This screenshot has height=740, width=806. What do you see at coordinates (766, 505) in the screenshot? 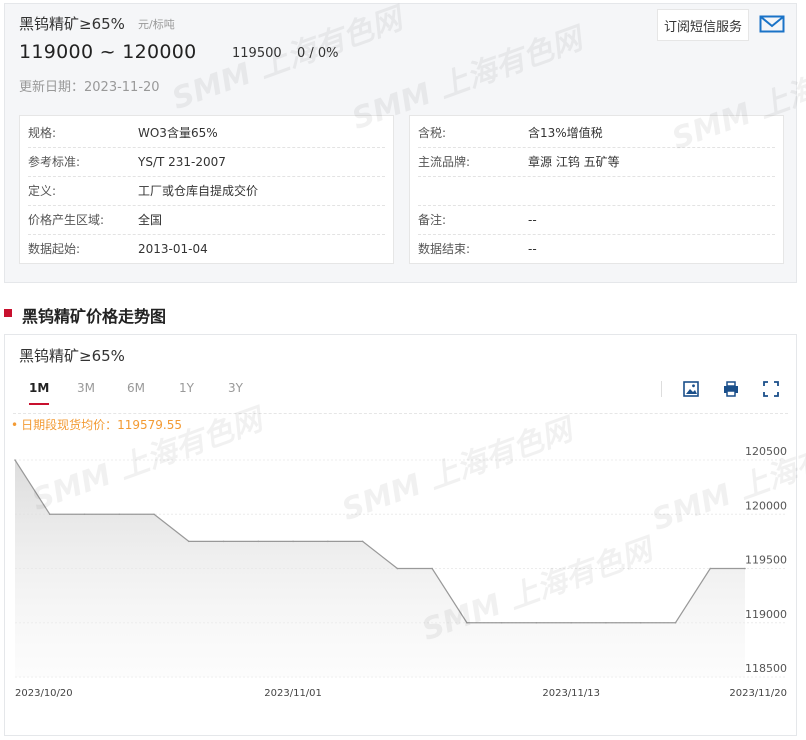
I see `y-tick-label: 120000` at bounding box center [766, 505].